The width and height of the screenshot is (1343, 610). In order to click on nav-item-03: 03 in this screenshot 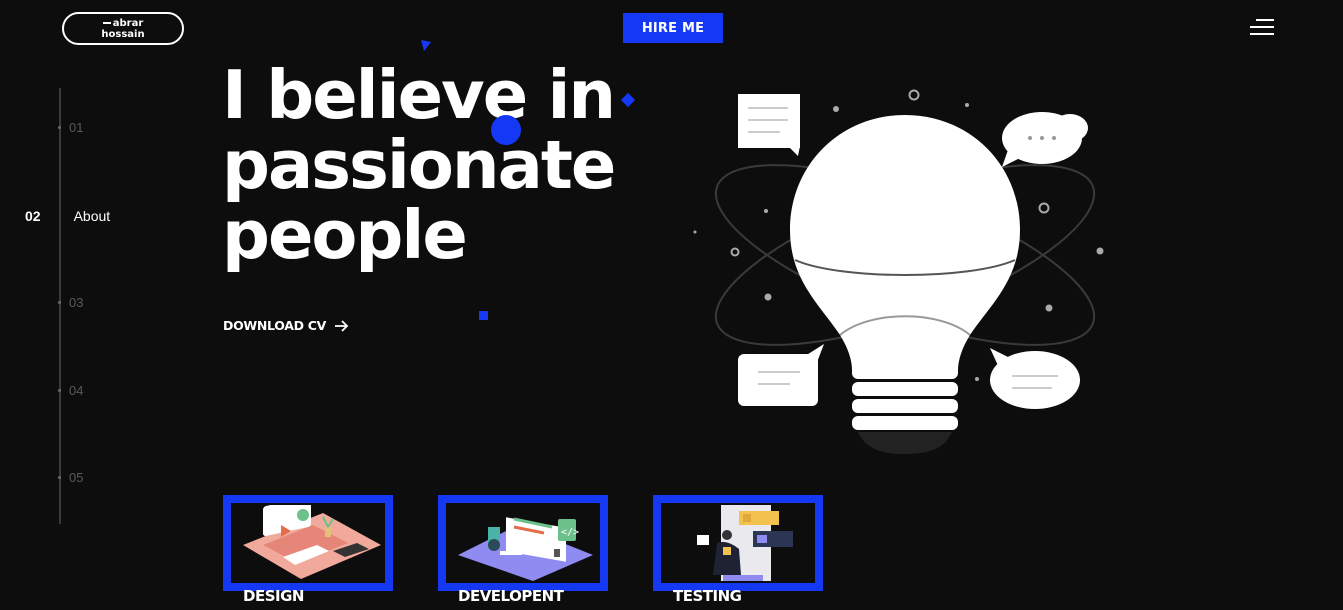, I will do `click(71, 302)`.